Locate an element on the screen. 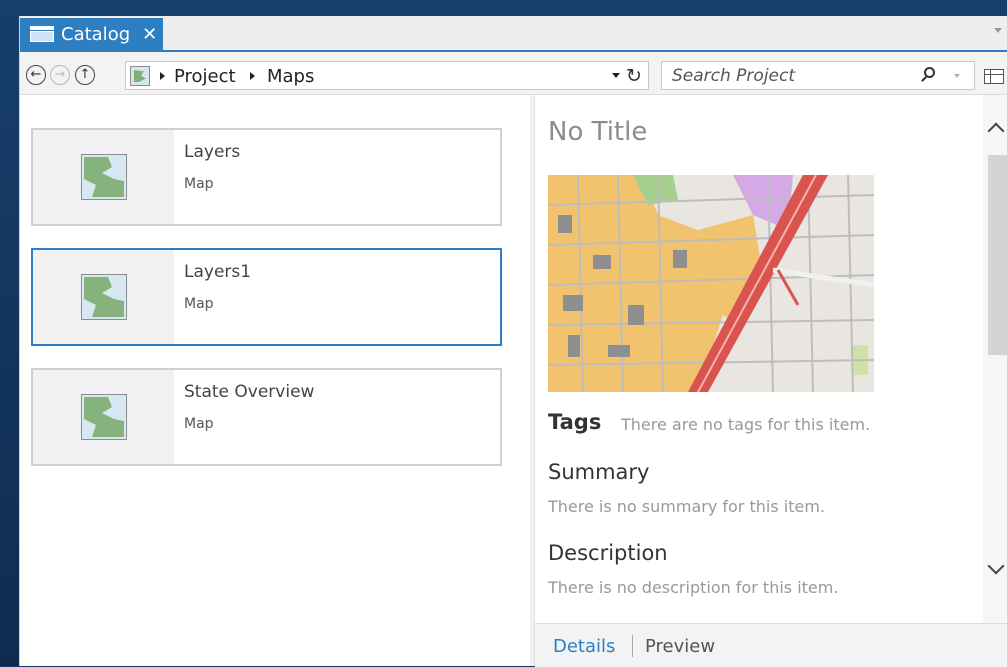 The image size is (1007, 667). tab-details: Details is located at coordinates (584, 646).